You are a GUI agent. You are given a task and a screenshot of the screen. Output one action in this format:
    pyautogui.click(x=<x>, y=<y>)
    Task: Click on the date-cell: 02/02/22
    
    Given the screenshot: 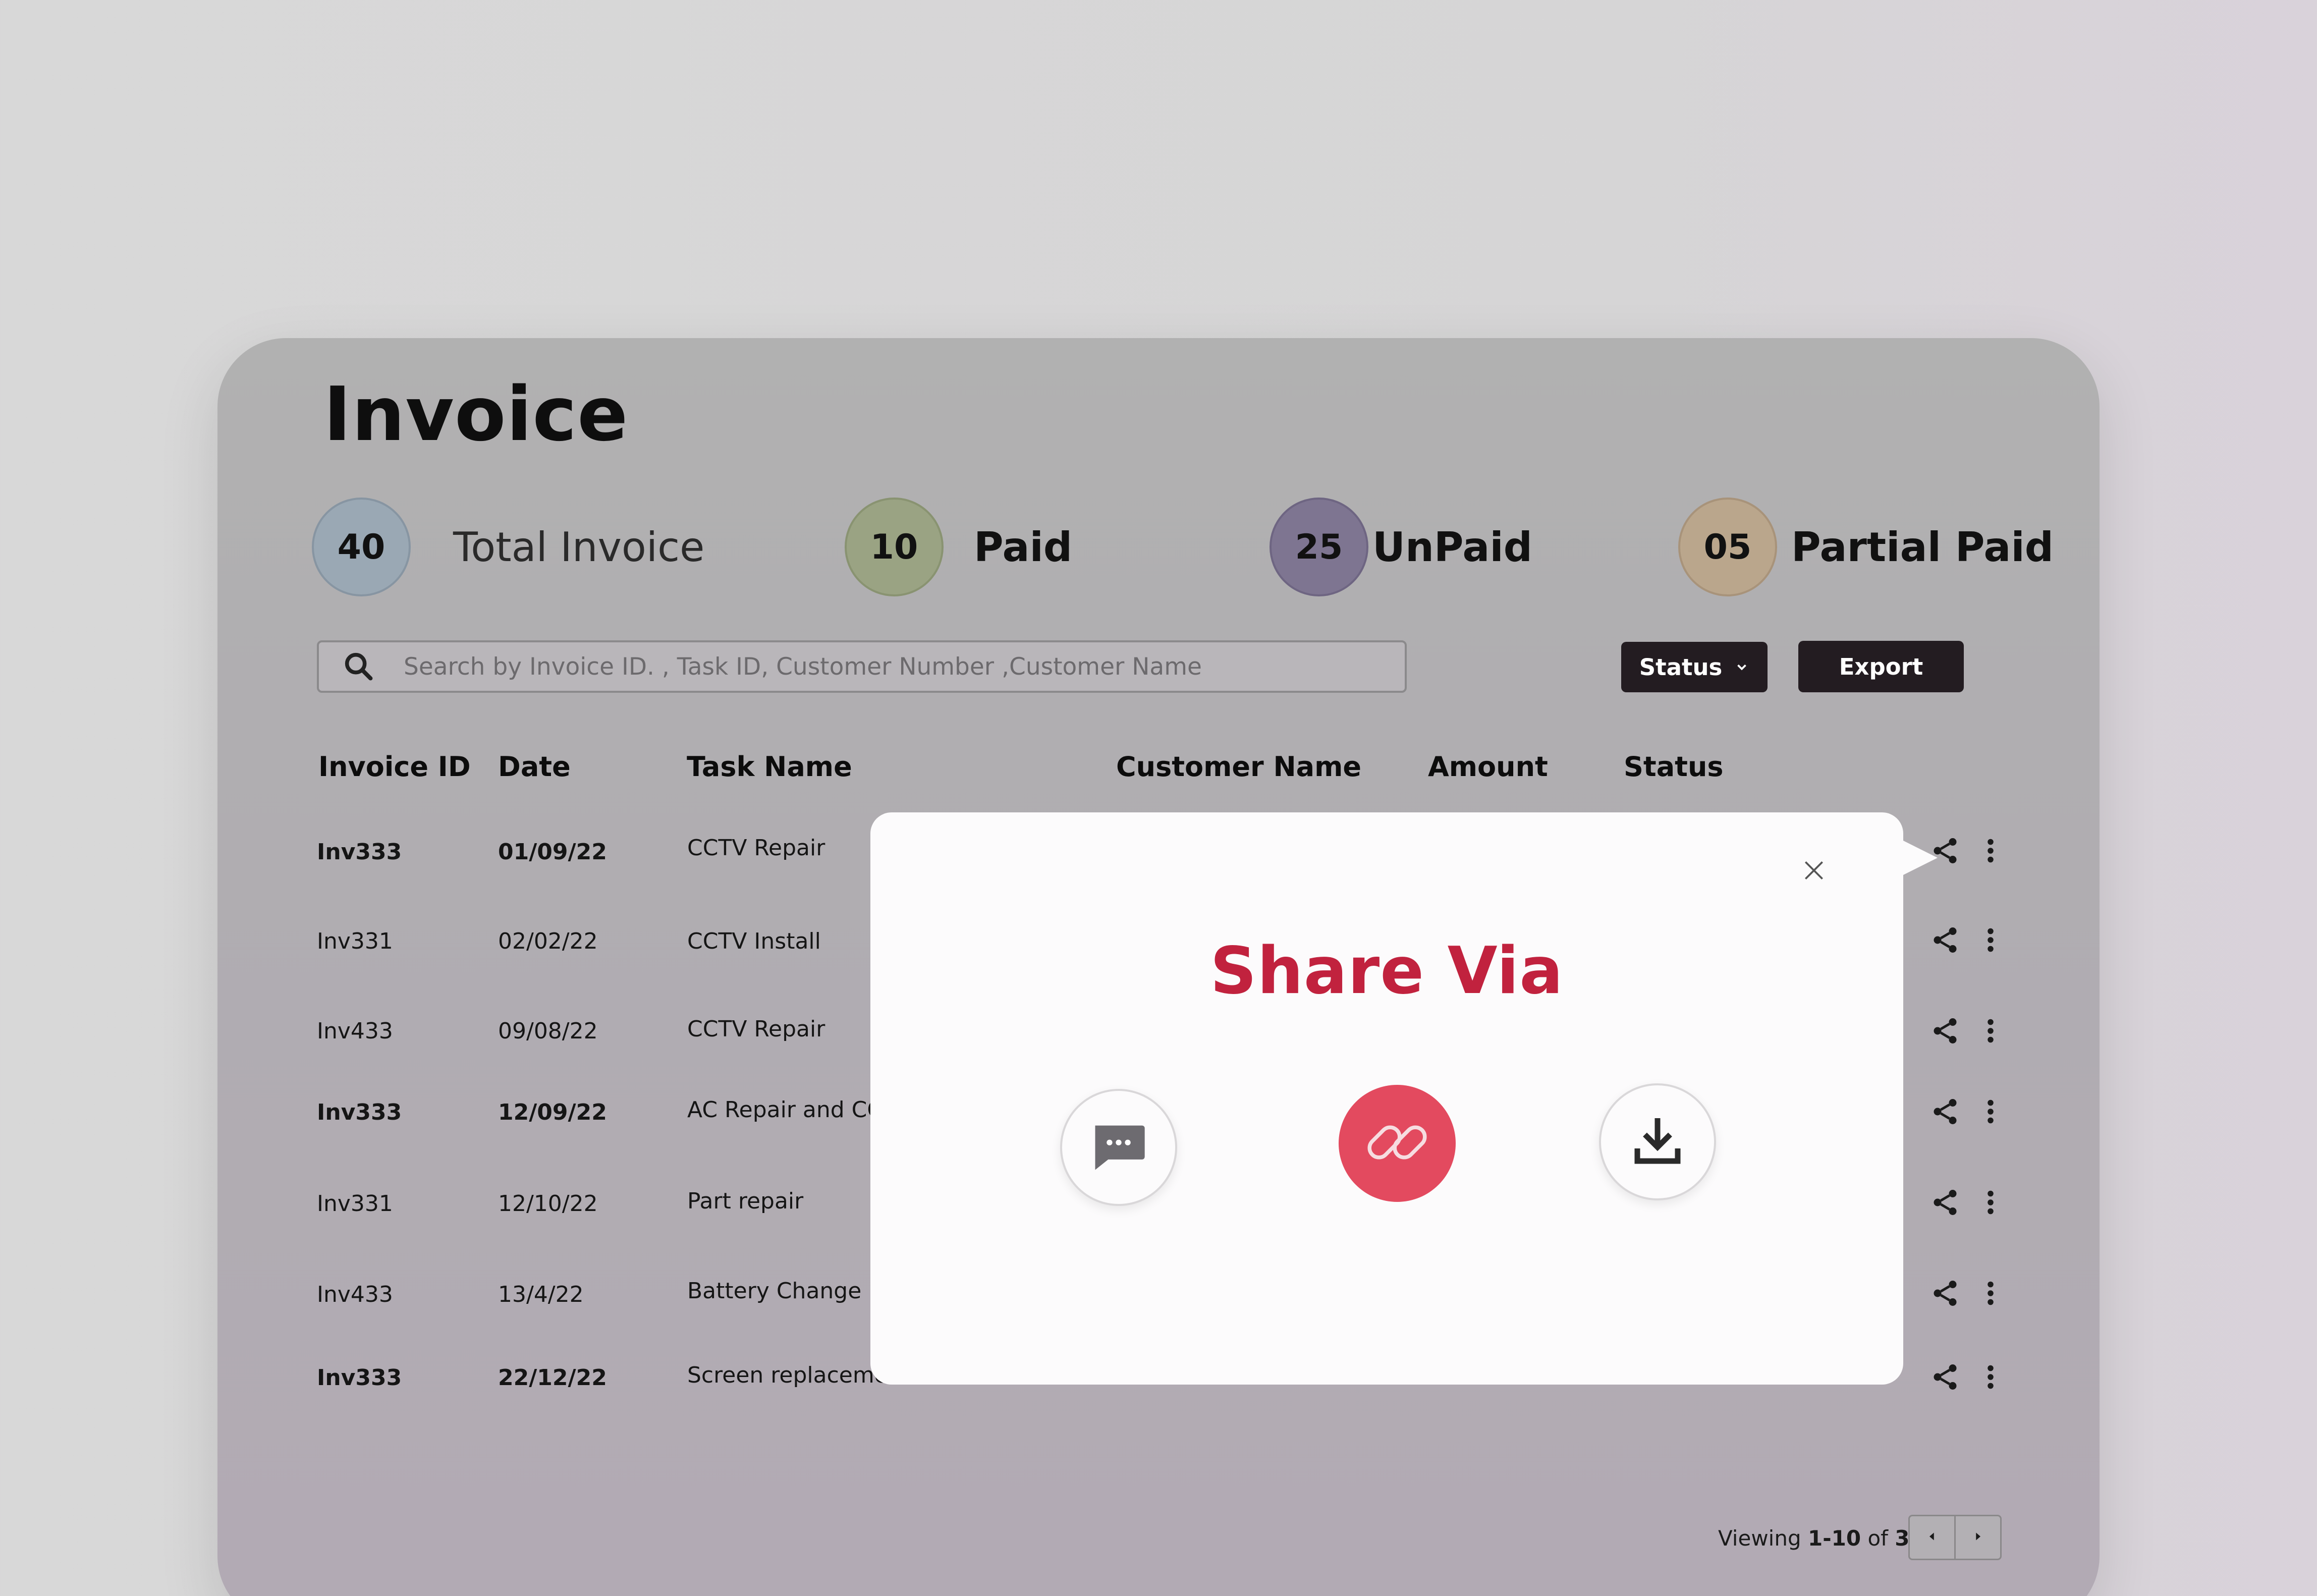 What is the action you would take?
    pyautogui.click(x=548, y=941)
    